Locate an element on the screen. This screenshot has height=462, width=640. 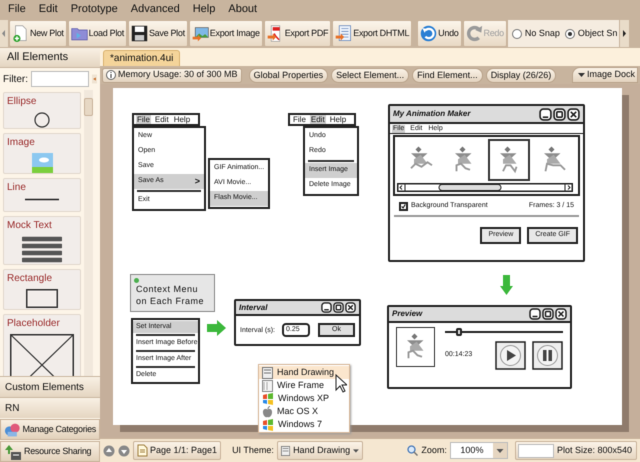
menu-item: About is located at coordinates (243, 9).